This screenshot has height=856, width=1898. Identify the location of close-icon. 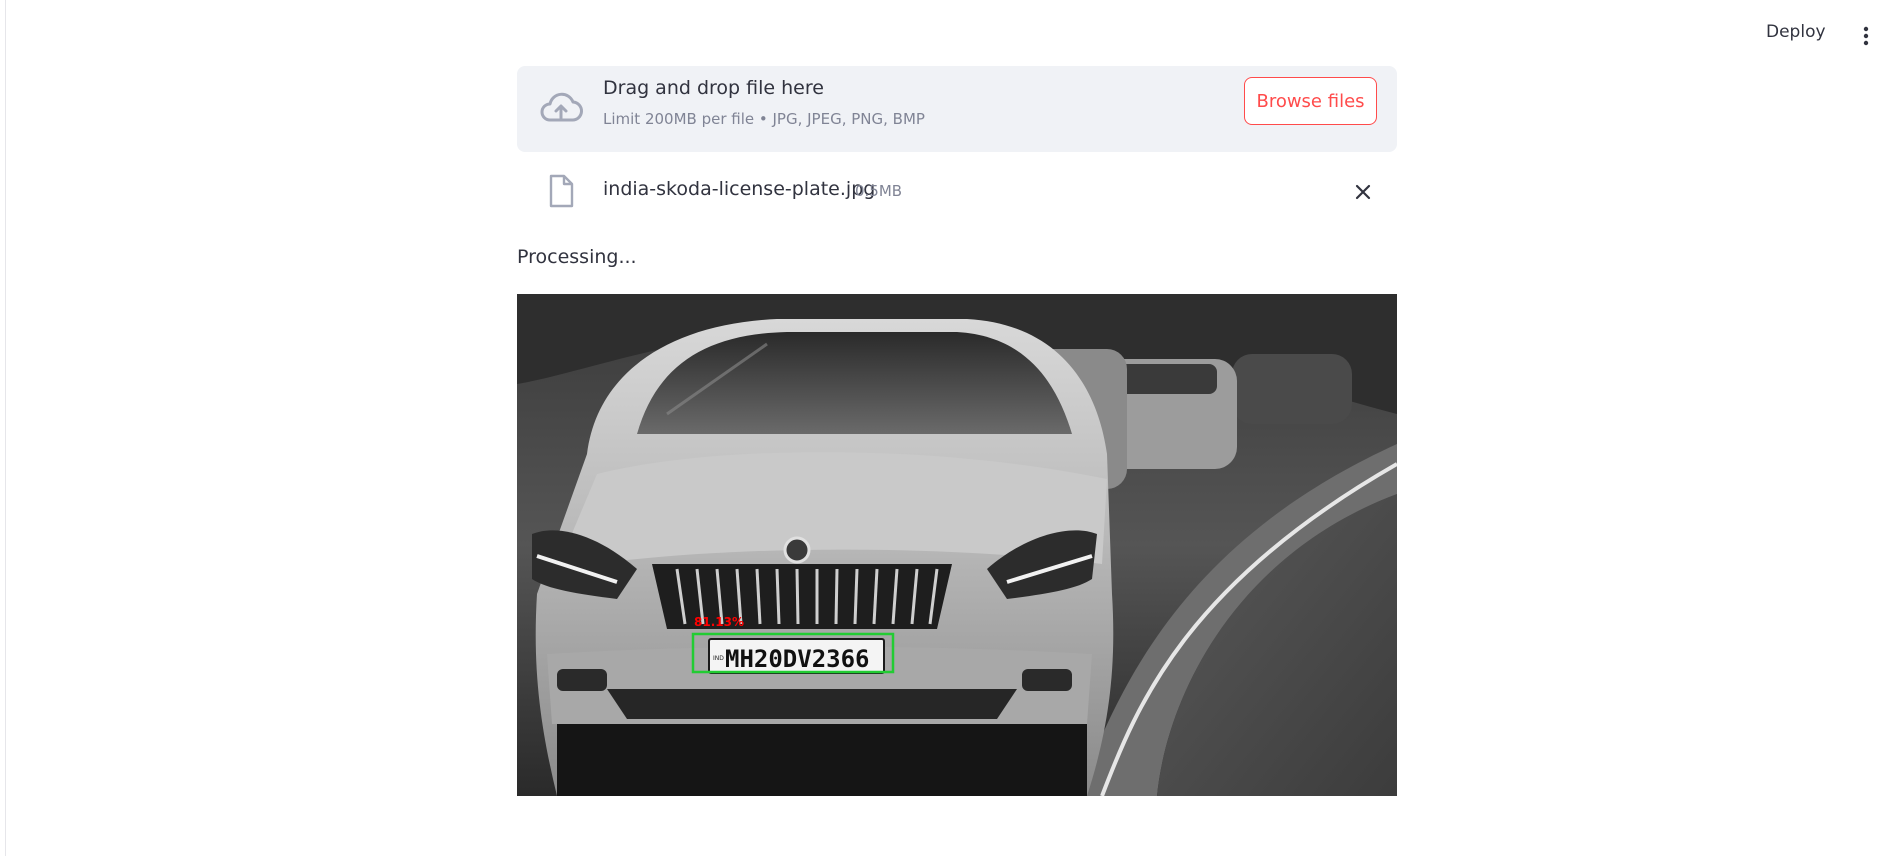
(1363, 192).